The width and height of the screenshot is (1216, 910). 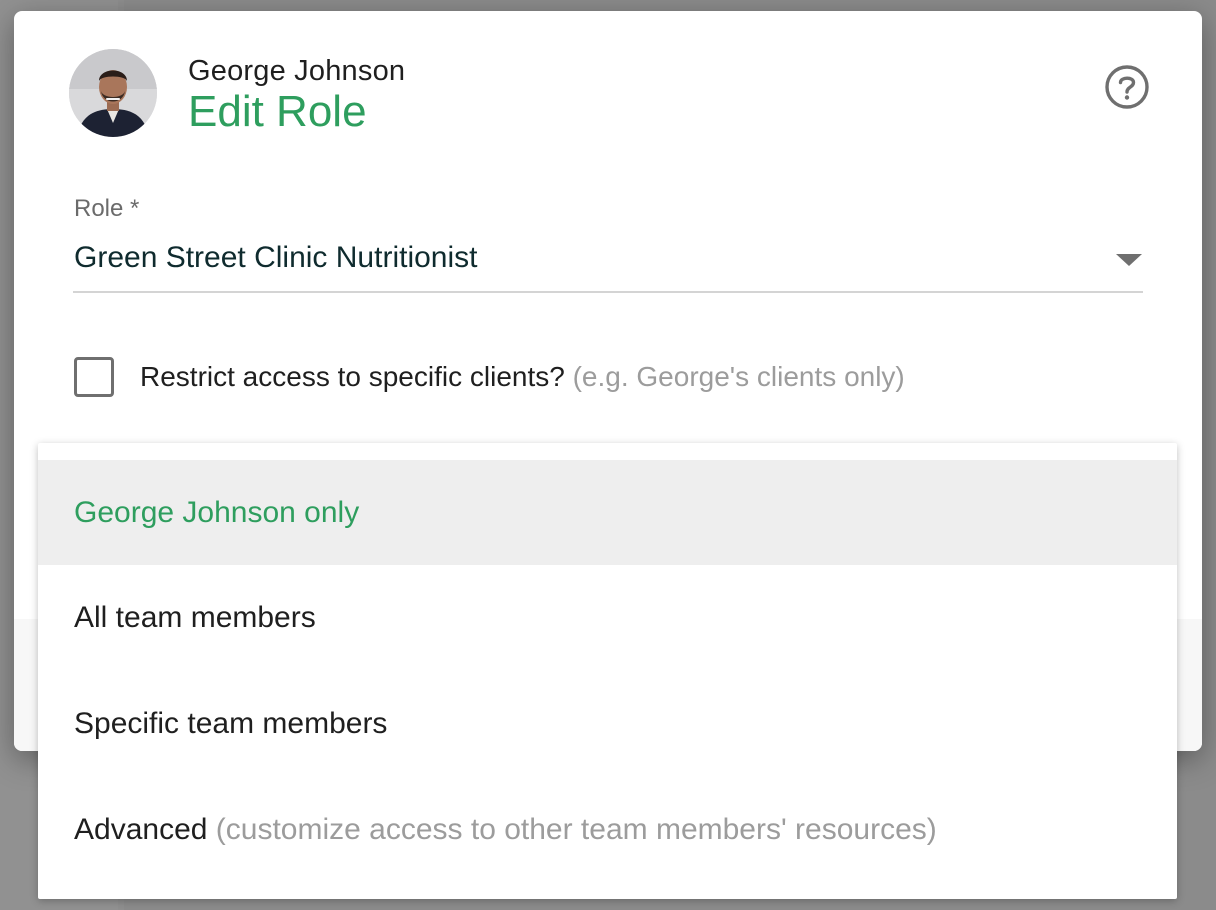 I want to click on restrict-access-label-text: Restrict access to specific clients?, so click(x=352, y=376).